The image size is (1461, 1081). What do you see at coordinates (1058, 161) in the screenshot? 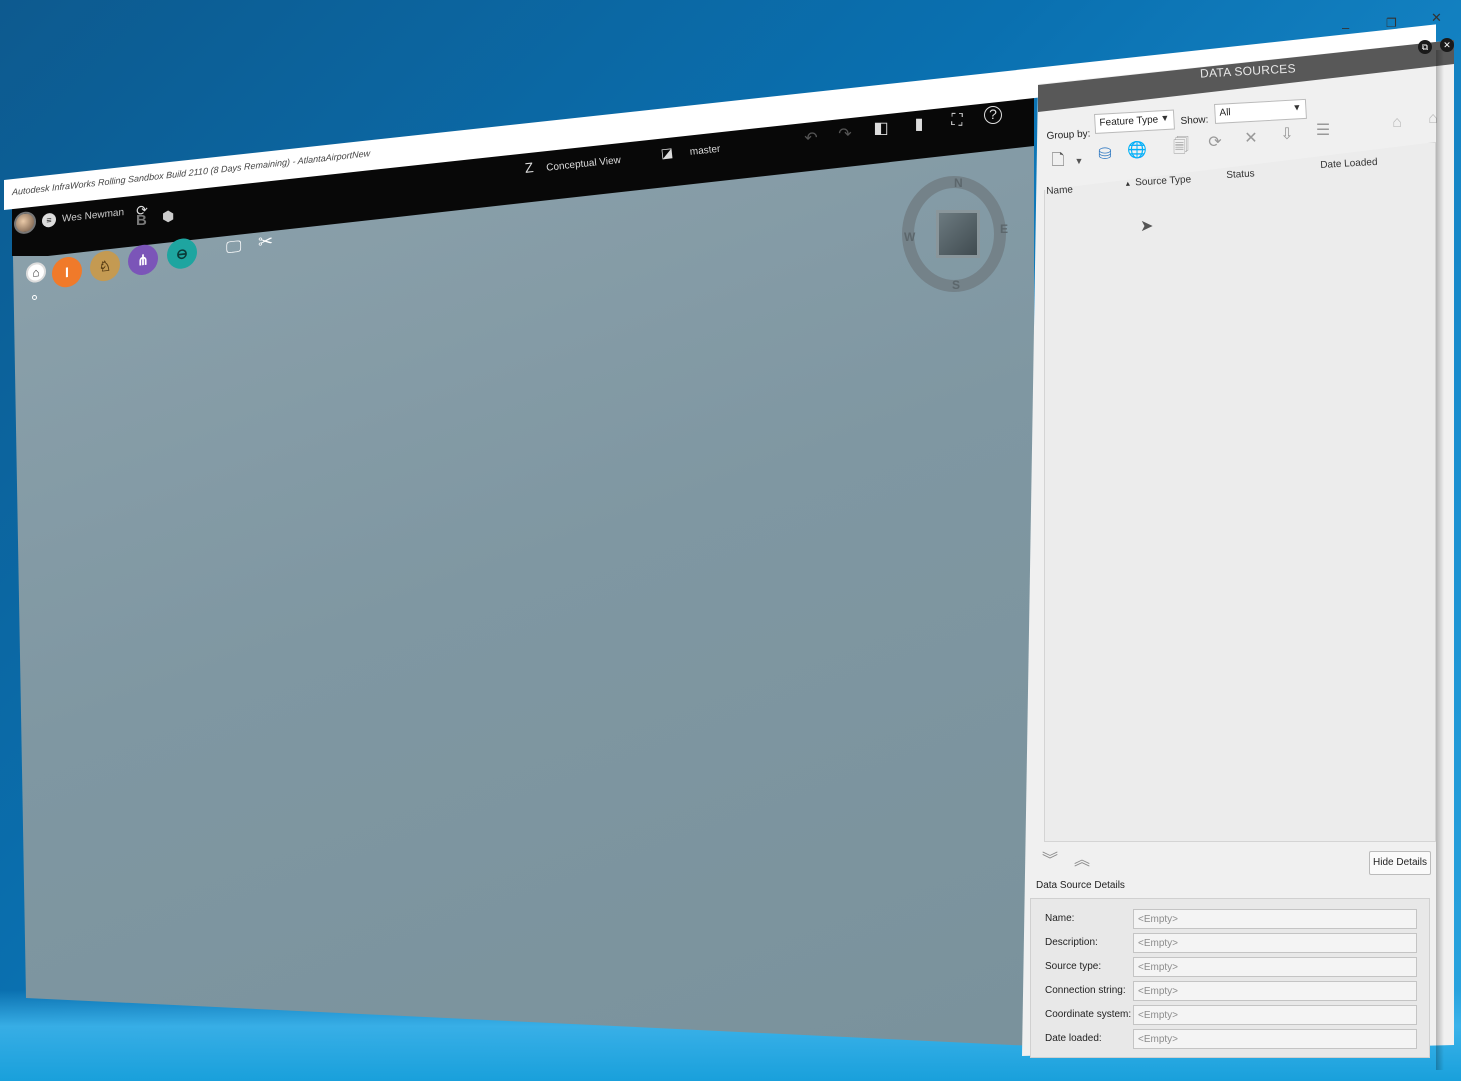
I see `add-data-source-icon: 🗋` at bounding box center [1058, 161].